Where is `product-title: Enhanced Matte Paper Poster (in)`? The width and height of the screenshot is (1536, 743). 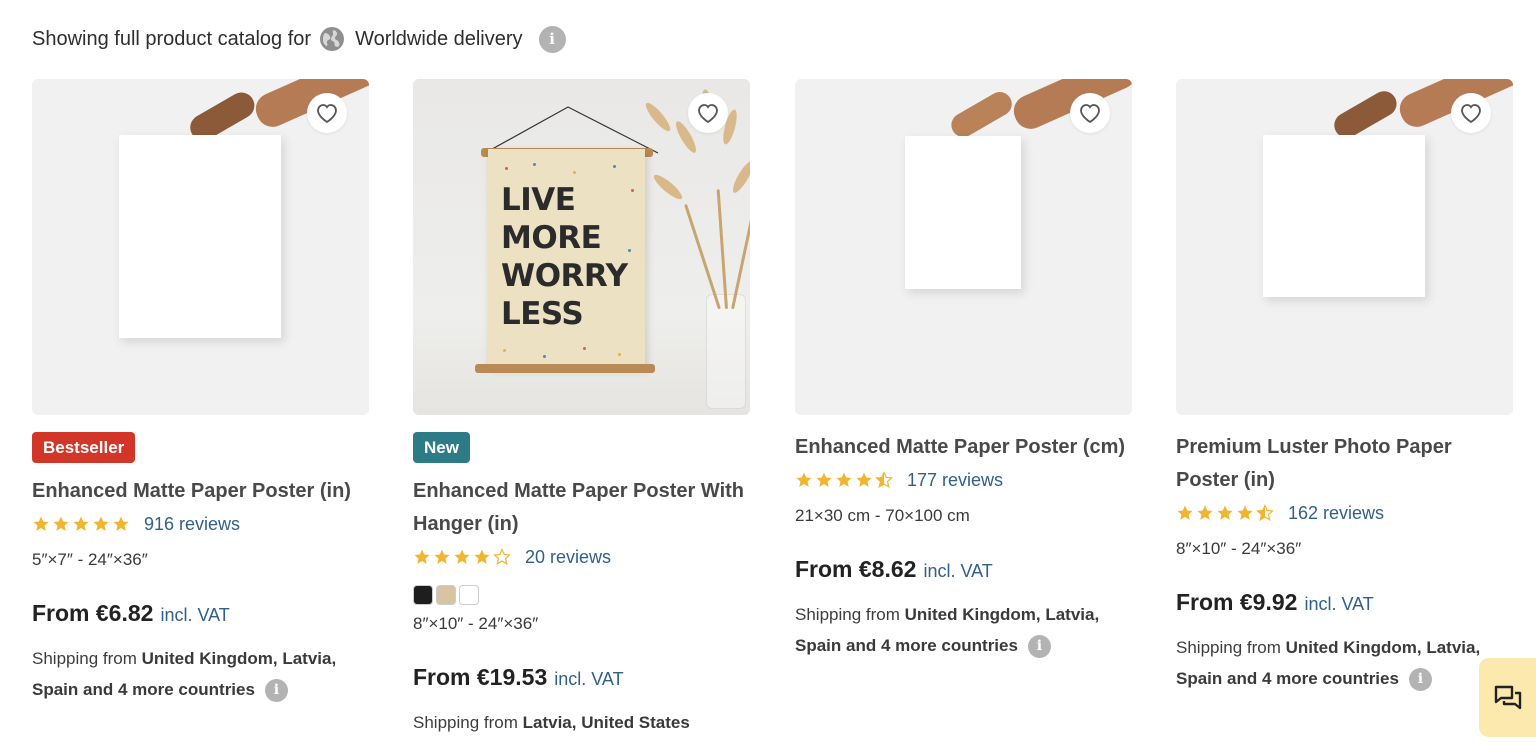
product-title: Enhanced Matte Paper Poster (in) is located at coordinates (200, 491).